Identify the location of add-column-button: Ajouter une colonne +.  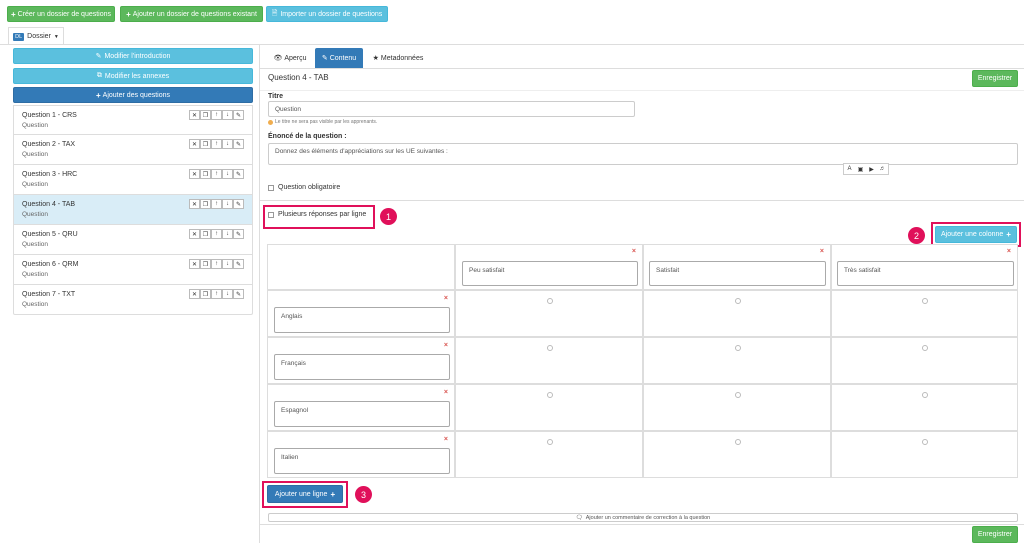
(976, 234).